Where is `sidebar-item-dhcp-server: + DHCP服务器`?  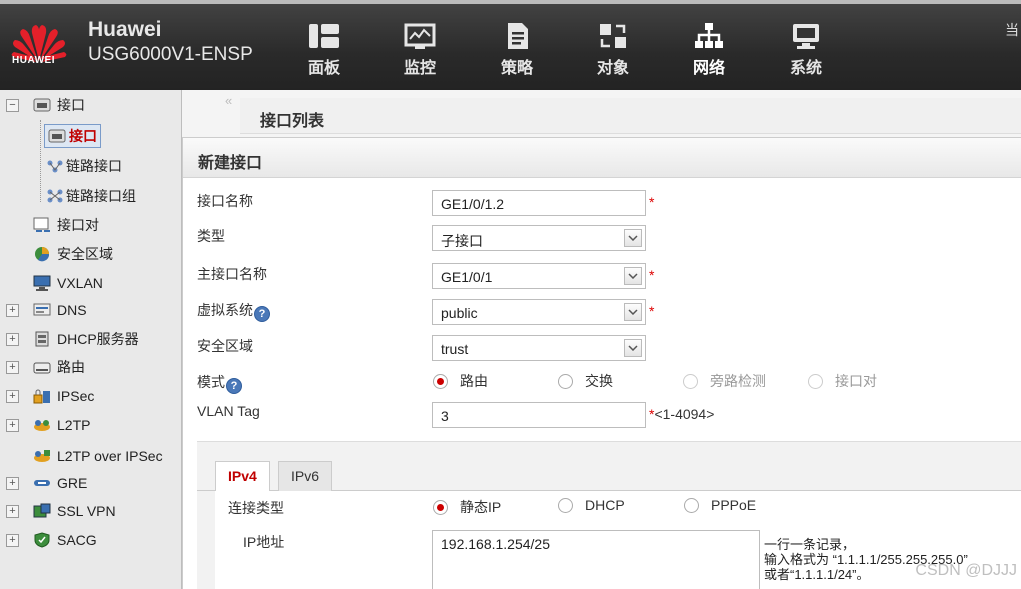 sidebar-item-dhcp-server: + DHCP服务器 is located at coordinates (69, 339).